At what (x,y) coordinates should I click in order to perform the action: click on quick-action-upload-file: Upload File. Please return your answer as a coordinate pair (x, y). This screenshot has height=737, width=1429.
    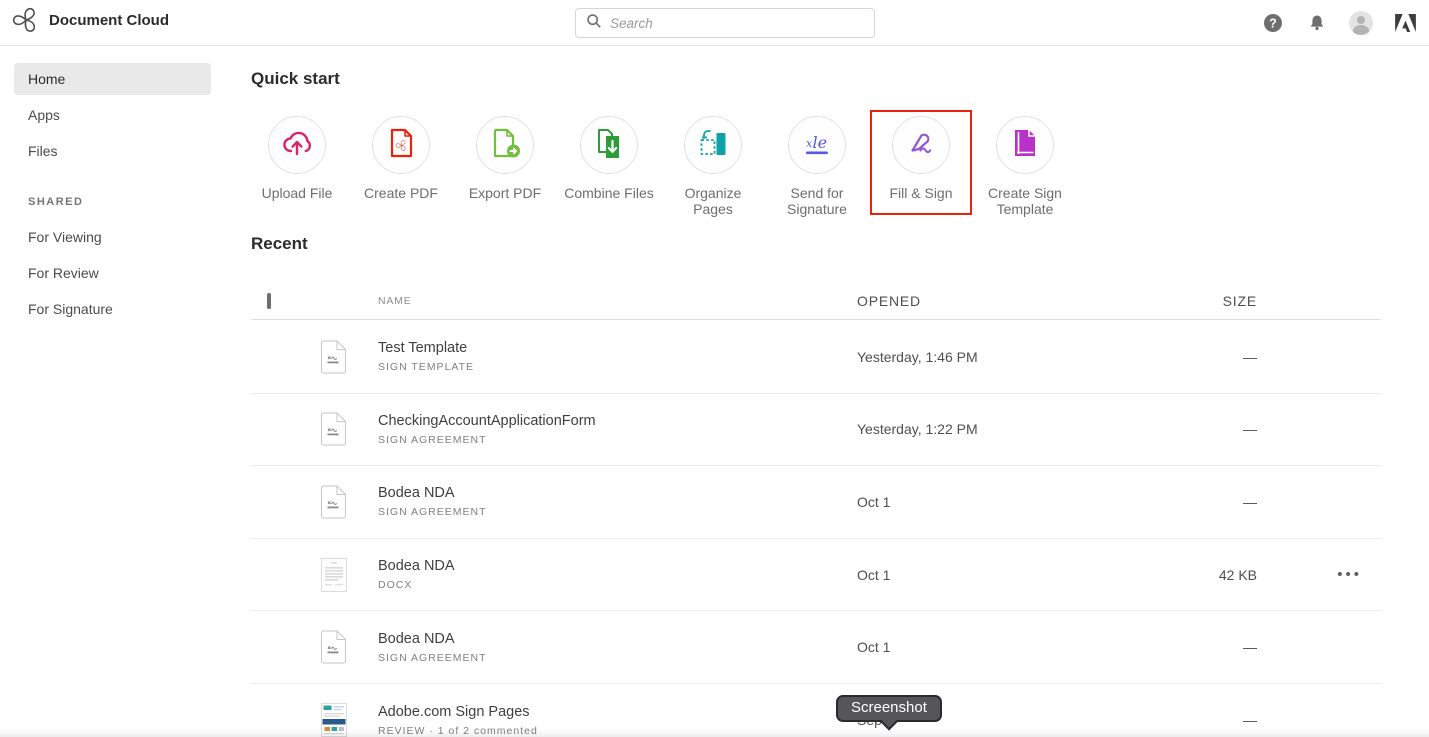
    Looking at the image, I should click on (297, 163).